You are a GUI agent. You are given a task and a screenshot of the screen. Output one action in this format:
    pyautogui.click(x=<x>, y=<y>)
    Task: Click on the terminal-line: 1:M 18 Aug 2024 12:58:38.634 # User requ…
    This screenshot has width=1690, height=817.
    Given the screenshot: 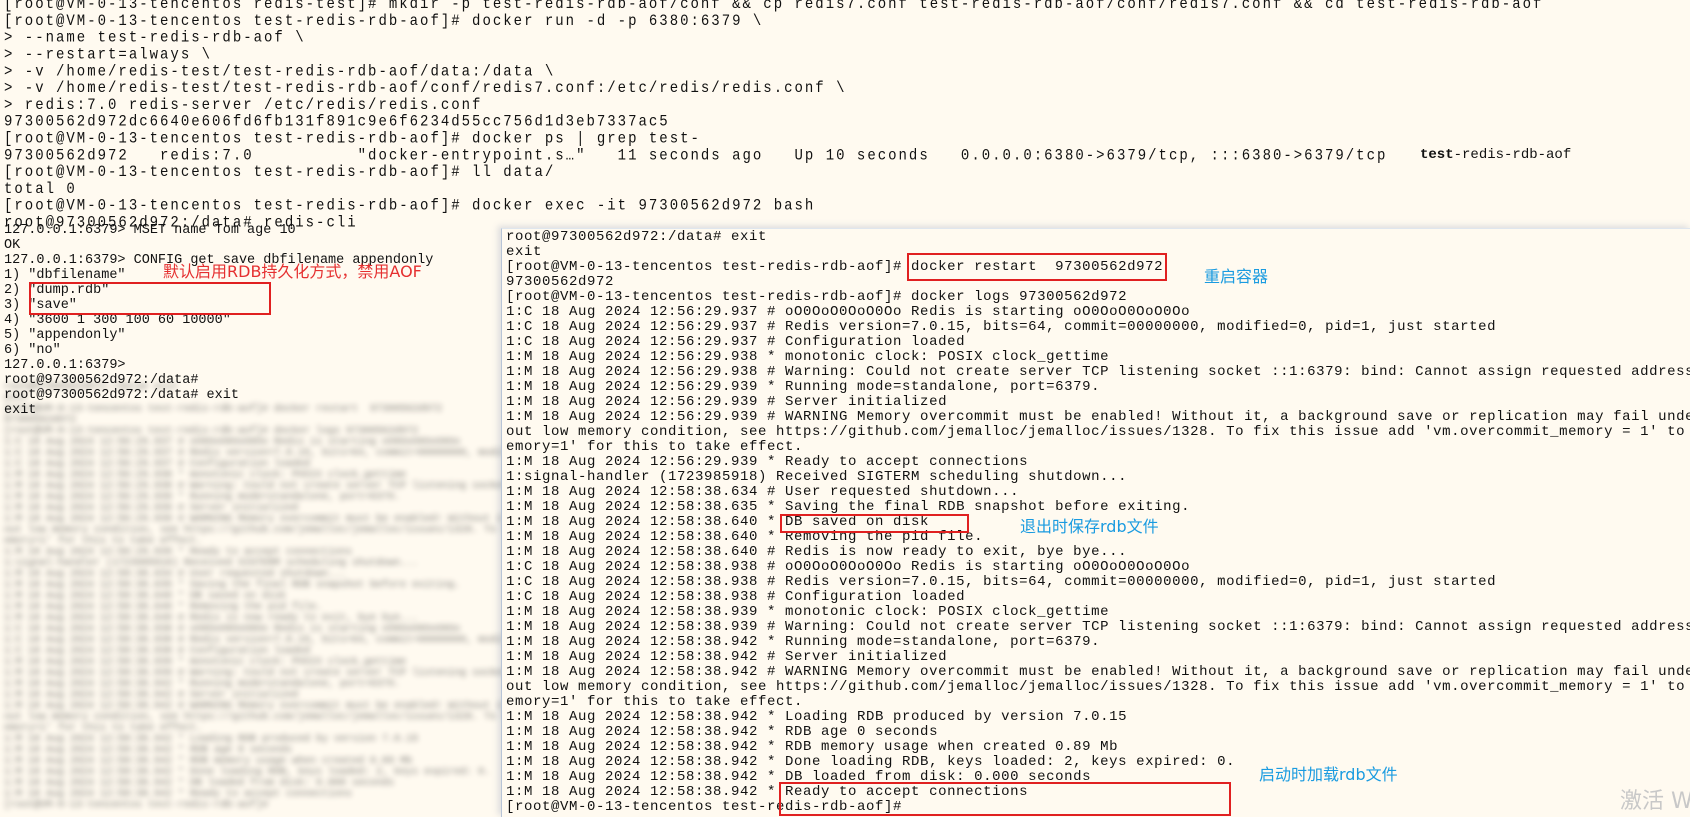 What is the action you would take?
    pyautogui.click(x=763, y=492)
    